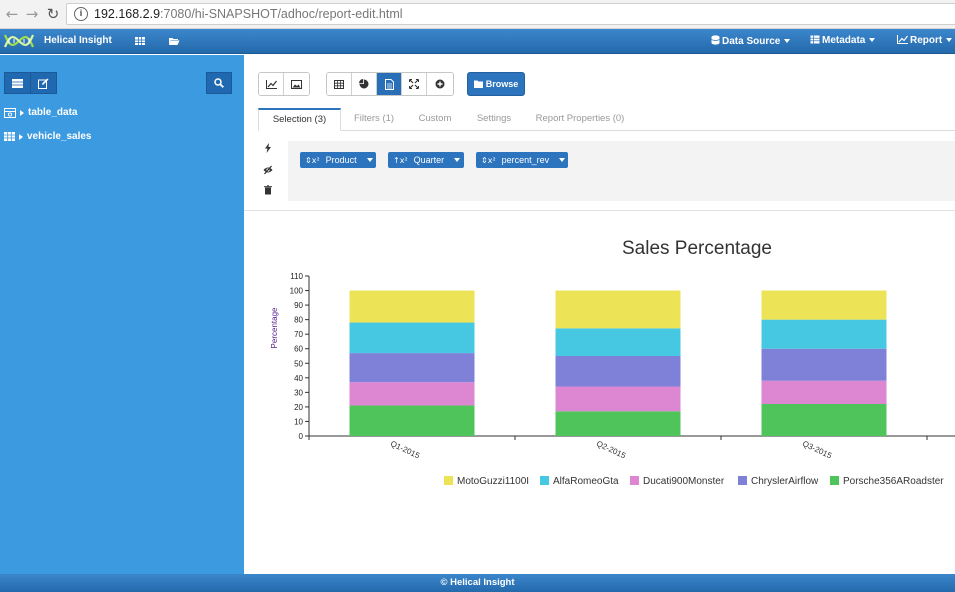 The width and height of the screenshot is (955, 592). What do you see at coordinates (621, 171) in the screenshot?
I see `selection-drop-area: ⇕x² Product ↑x² Quarter ⇕x² percent_rev` at bounding box center [621, 171].